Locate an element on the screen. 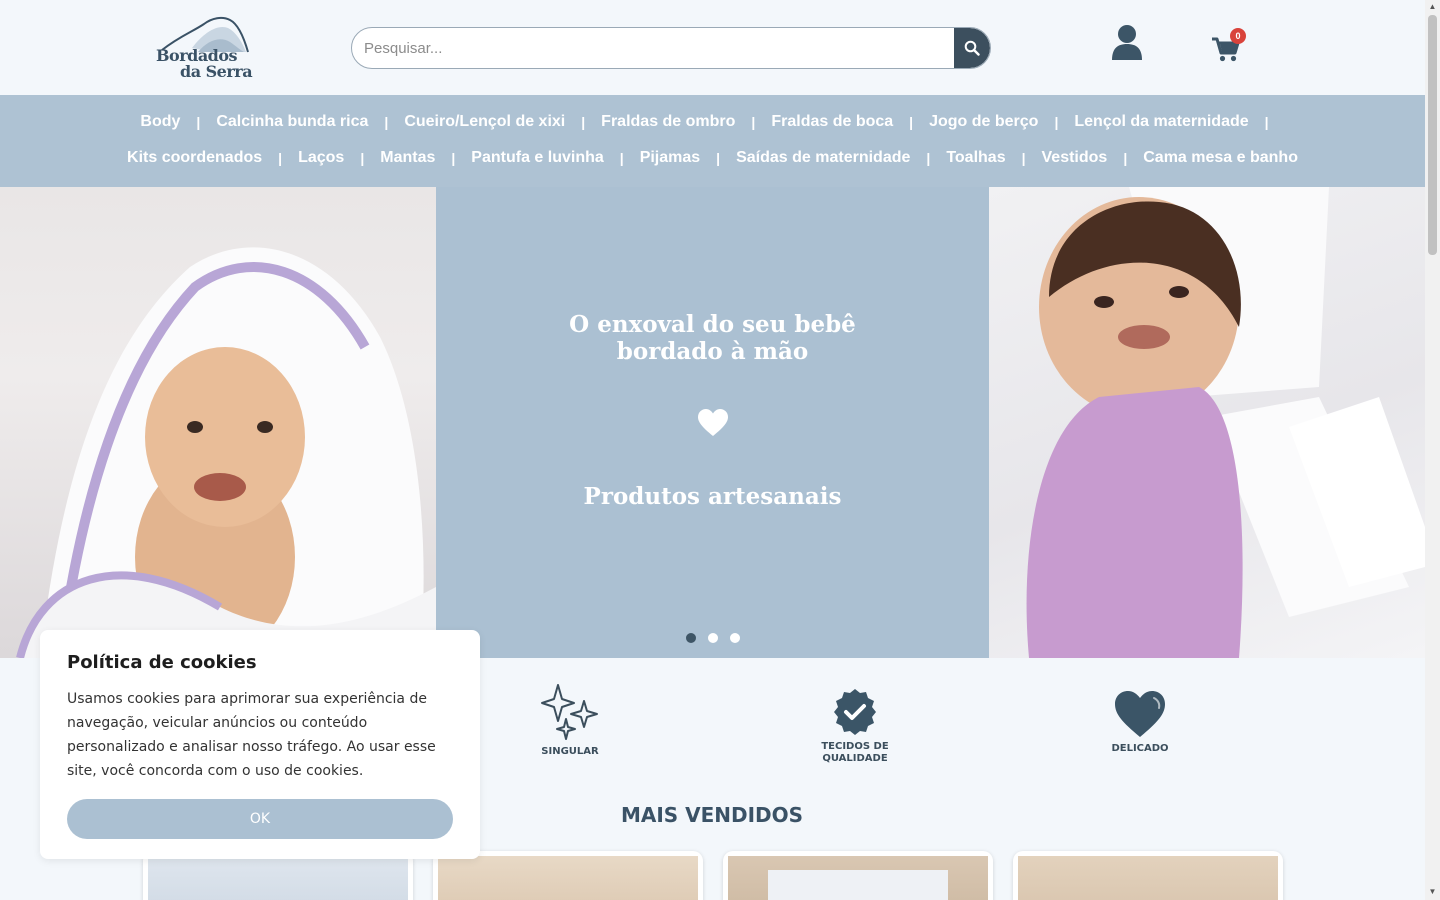  nav-item-cueiro: Cueiro/Lençol de xixi is located at coordinates (484, 122).